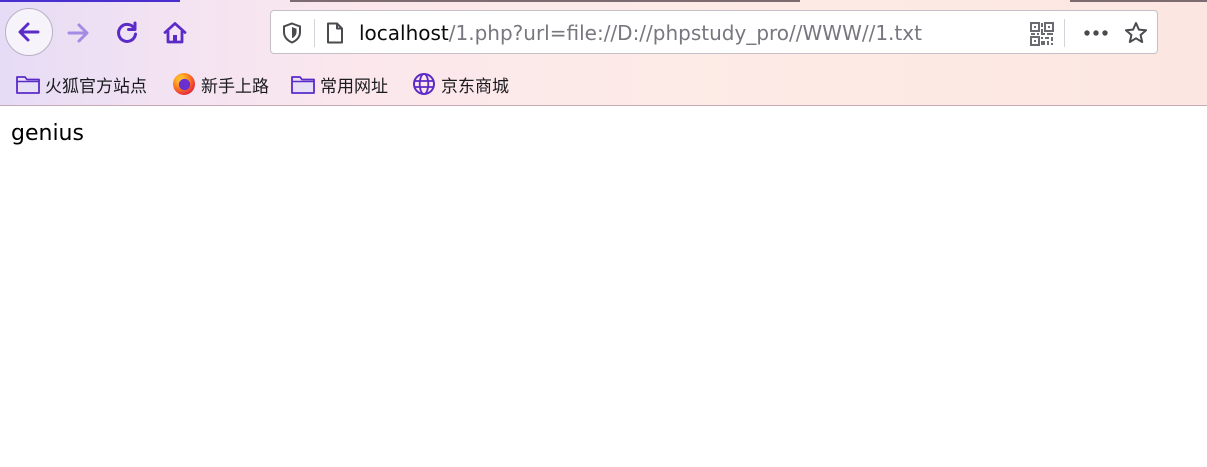  What do you see at coordinates (404, 33) in the screenshot?
I see `url-host: localhost` at bounding box center [404, 33].